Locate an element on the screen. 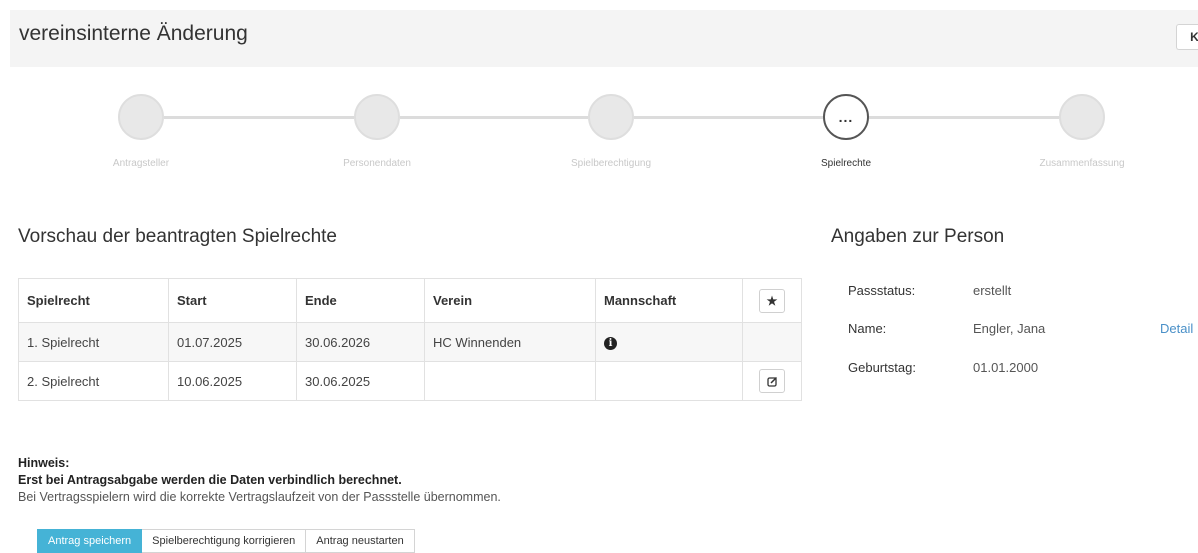  person-title: Angaben zur Person is located at coordinates (918, 236).